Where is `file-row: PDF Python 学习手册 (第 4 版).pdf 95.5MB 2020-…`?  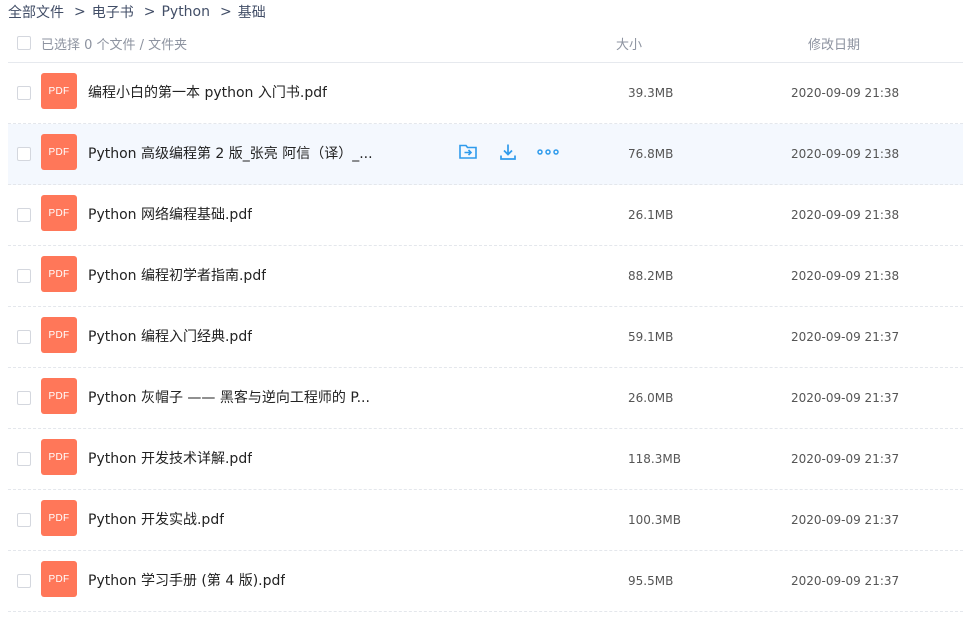 file-row: PDF Python 学习手册 (第 4 版).pdf 95.5MB 2020-… is located at coordinates (485, 581).